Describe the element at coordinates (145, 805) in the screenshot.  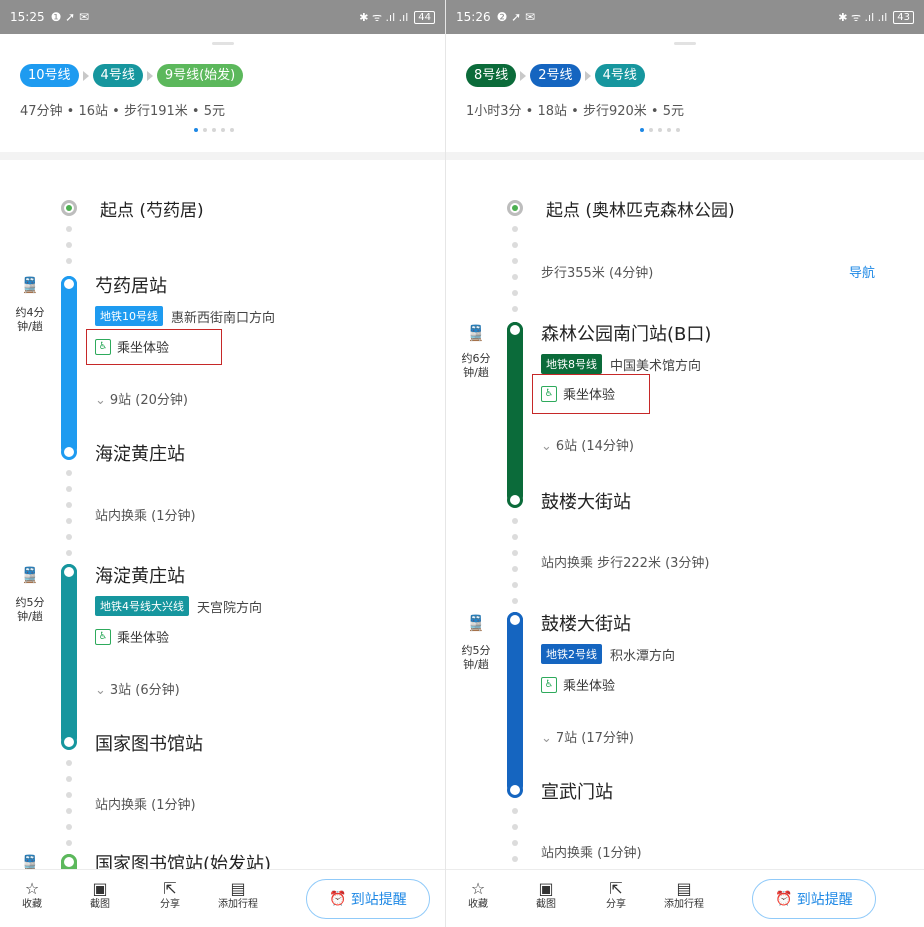
I see `transfer-info: 站内换乘 (1分钟)` at that location.